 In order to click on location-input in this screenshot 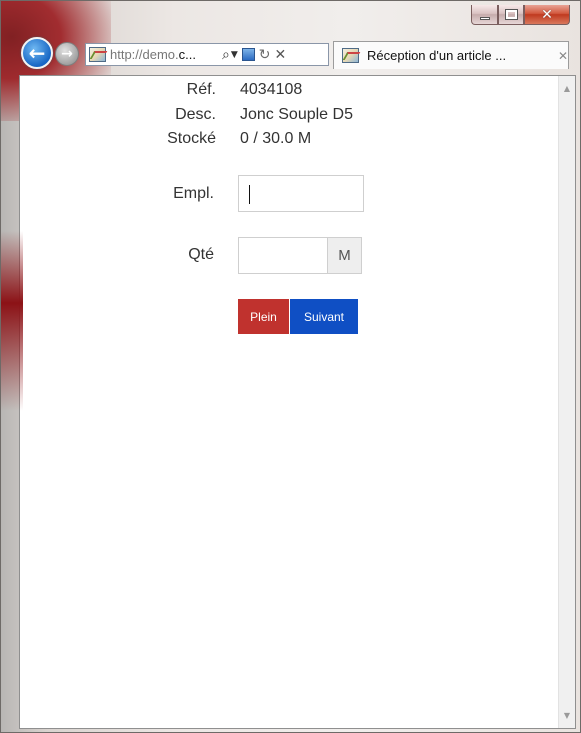, I will do `click(301, 193)`.